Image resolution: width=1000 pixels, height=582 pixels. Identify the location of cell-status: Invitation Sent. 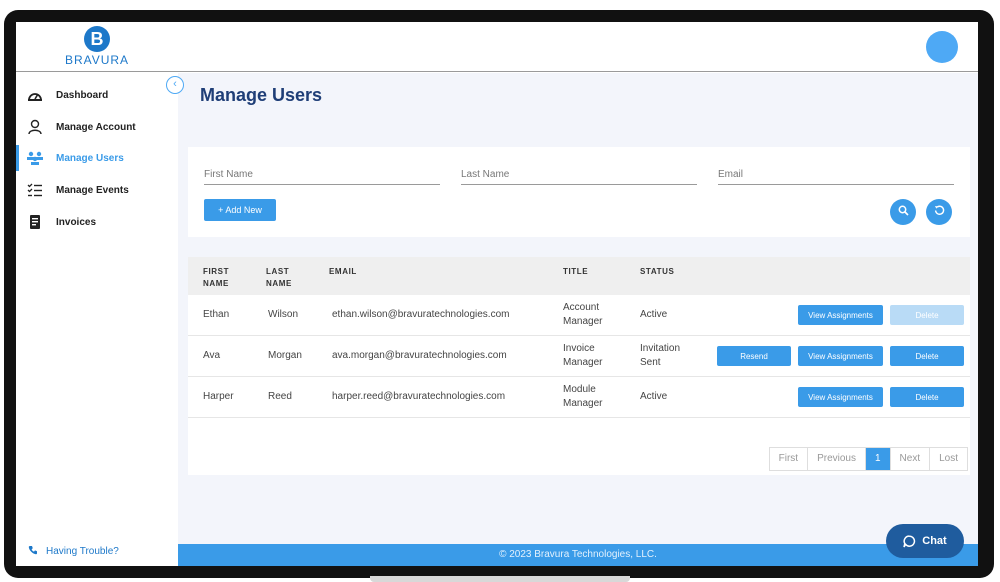
(660, 355).